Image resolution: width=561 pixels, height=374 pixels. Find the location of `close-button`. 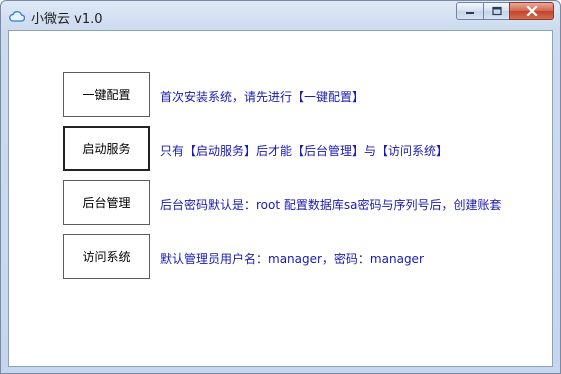

close-button is located at coordinates (531, 11).